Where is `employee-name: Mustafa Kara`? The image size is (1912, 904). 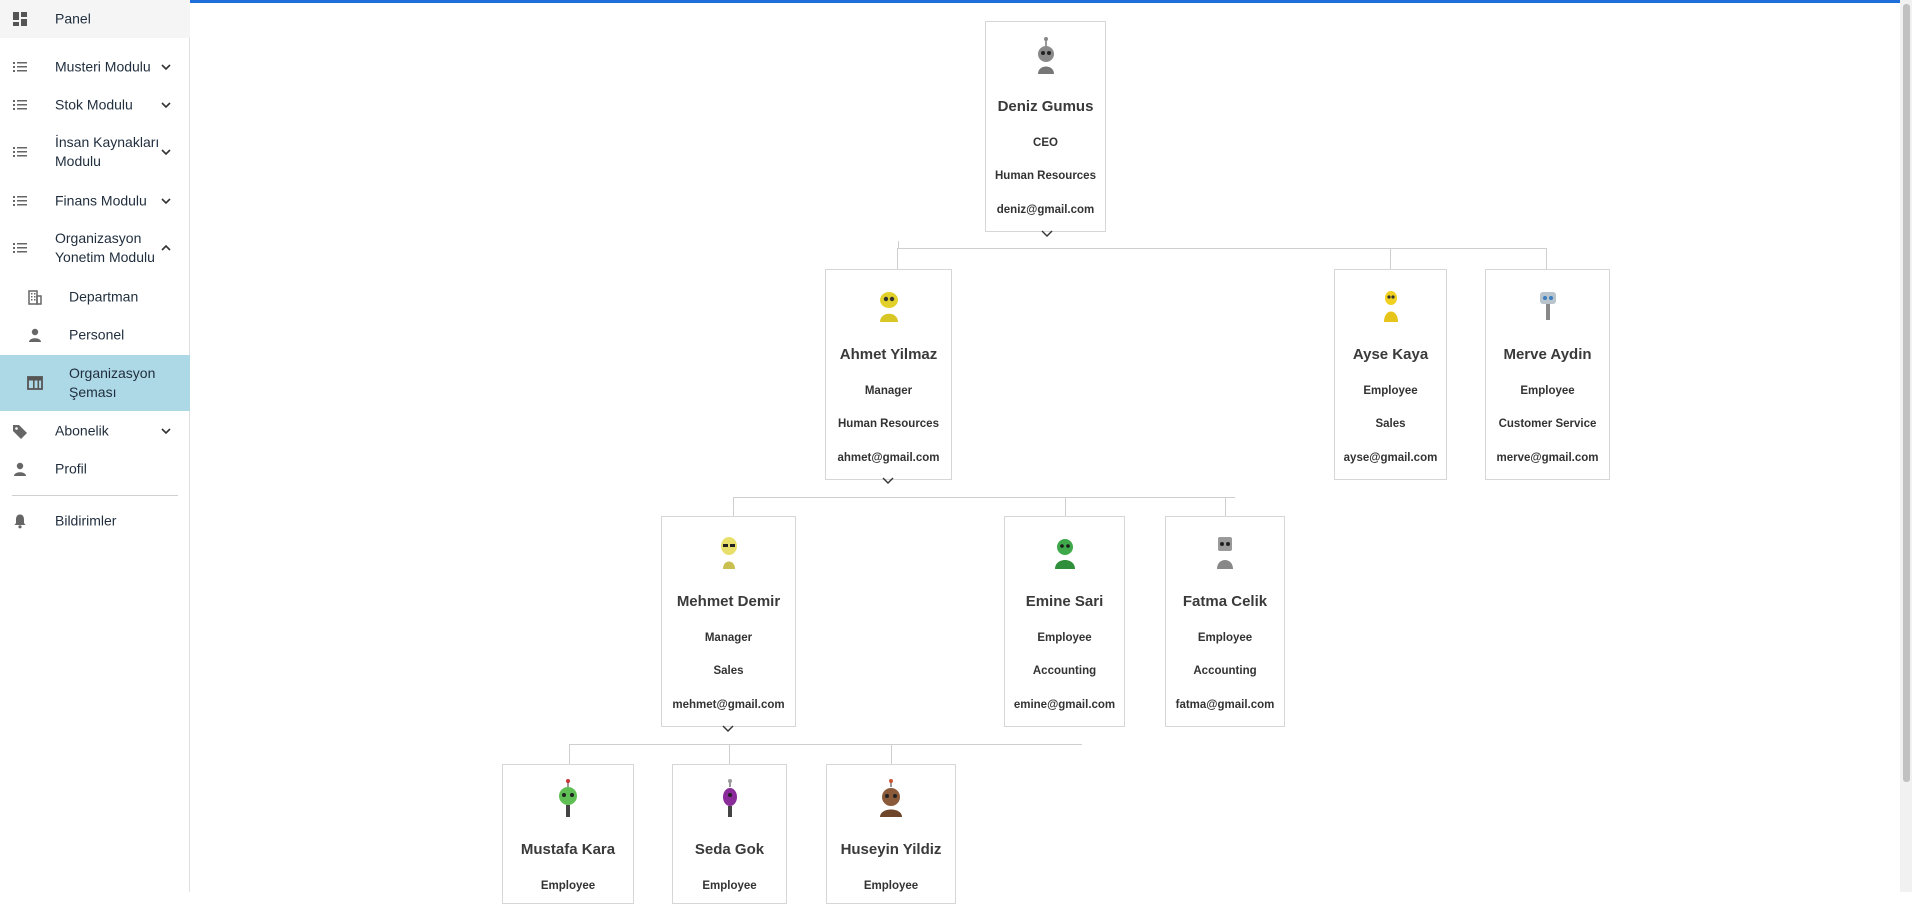
employee-name: Mustafa Kara is located at coordinates (568, 849).